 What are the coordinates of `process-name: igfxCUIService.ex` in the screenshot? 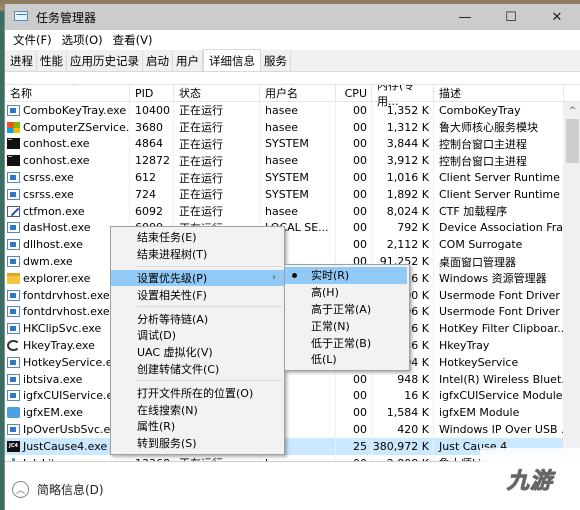 It's located at (71, 396).